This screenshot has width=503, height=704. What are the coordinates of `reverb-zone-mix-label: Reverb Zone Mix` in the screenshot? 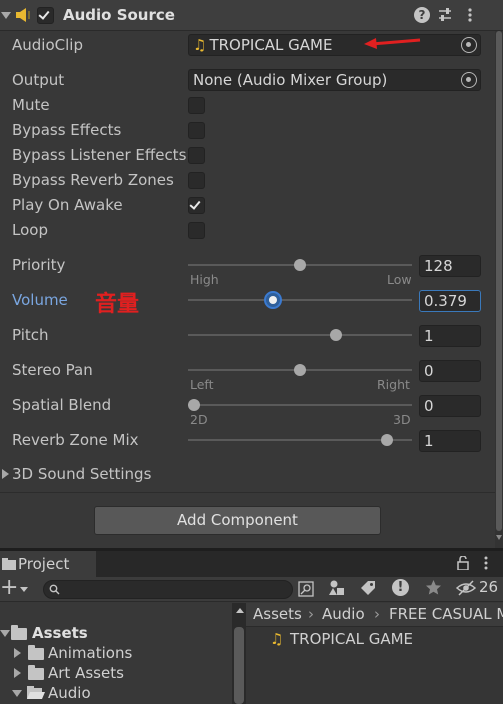 It's located at (75, 440).